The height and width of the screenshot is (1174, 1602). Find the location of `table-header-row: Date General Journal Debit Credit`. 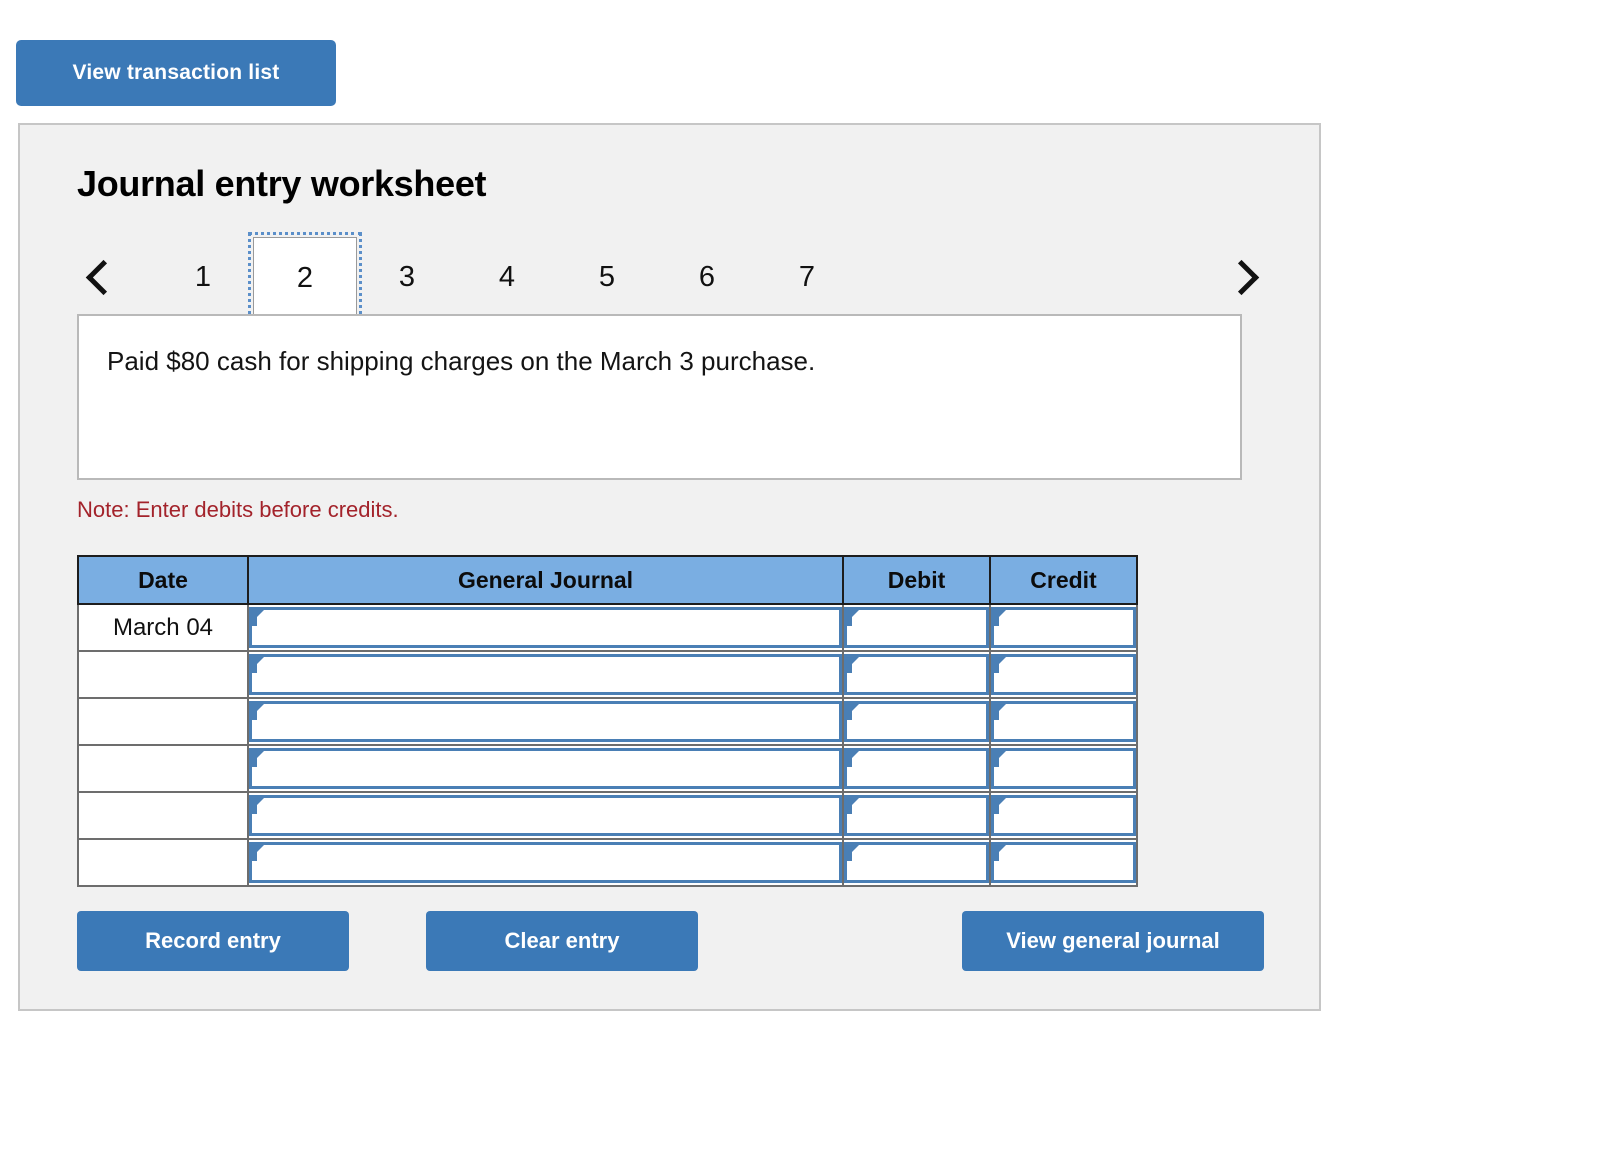

table-header-row: Date General Journal Debit Credit is located at coordinates (607, 580).